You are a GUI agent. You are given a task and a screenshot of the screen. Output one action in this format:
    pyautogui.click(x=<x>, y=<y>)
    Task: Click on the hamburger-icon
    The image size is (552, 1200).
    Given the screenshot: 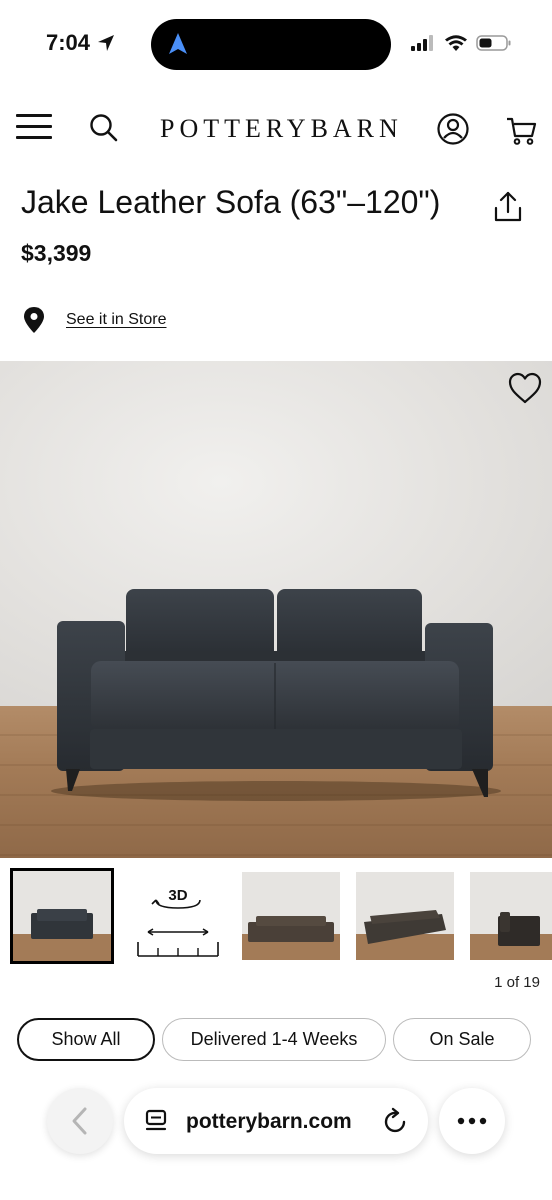 What is the action you would take?
    pyautogui.click(x=34, y=127)
    